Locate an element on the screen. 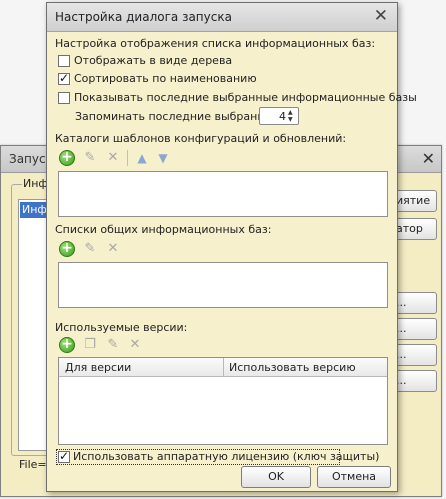 Image resolution: width=446 pixels, height=499 pixels. hardware-license-checkbox is located at coordinates (64, 456).